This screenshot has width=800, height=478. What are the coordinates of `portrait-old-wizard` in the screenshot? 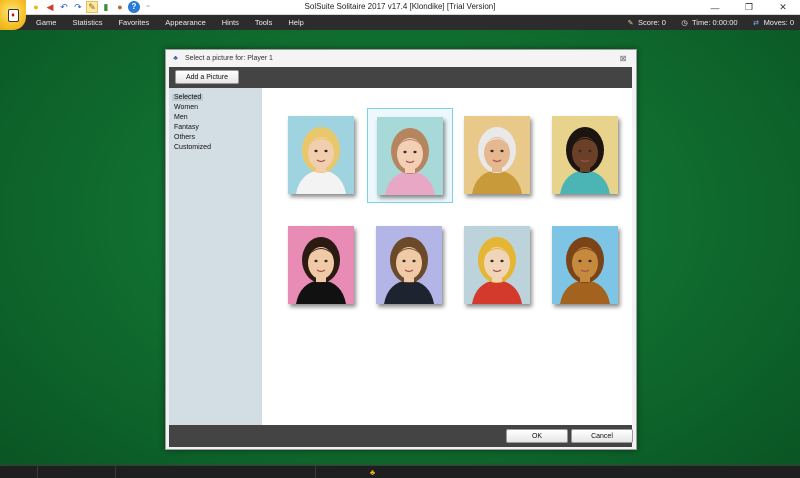 It's located at (497, 155).